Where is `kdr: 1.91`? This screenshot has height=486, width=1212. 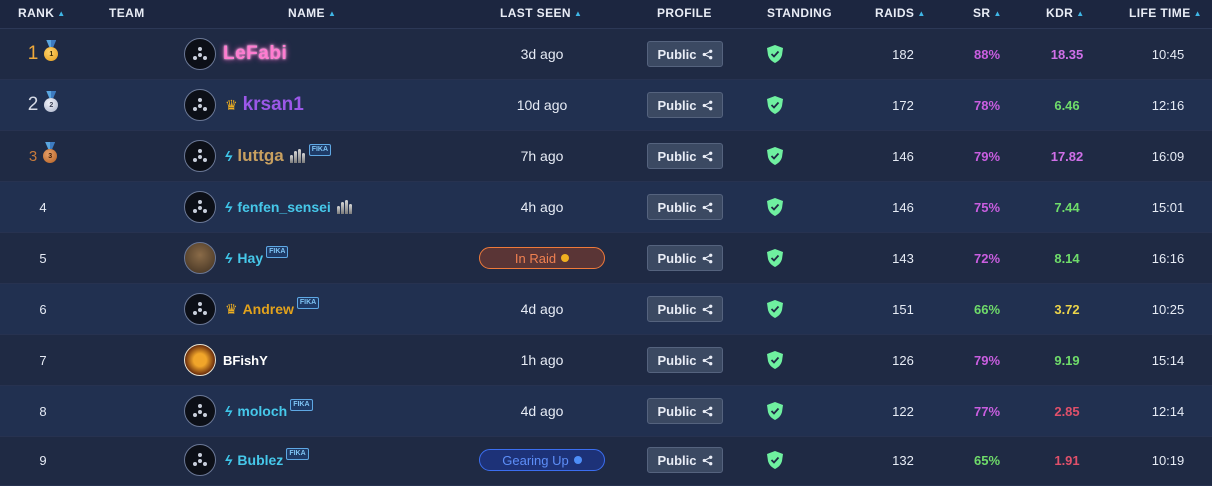 kdr: 1.91 is located at coordinates (1067, 460).